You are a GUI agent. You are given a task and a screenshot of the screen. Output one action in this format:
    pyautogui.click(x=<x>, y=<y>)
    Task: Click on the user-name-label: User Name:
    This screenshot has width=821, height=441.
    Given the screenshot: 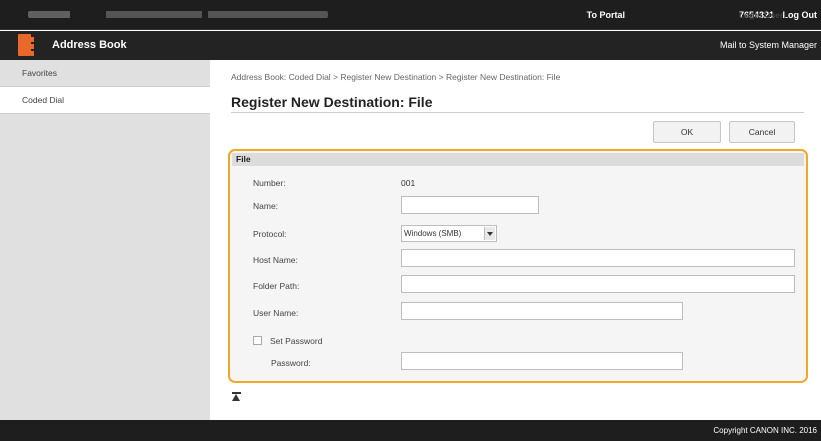 What is the action you would take?
    pyautogui.click(x=276, y=313)
    